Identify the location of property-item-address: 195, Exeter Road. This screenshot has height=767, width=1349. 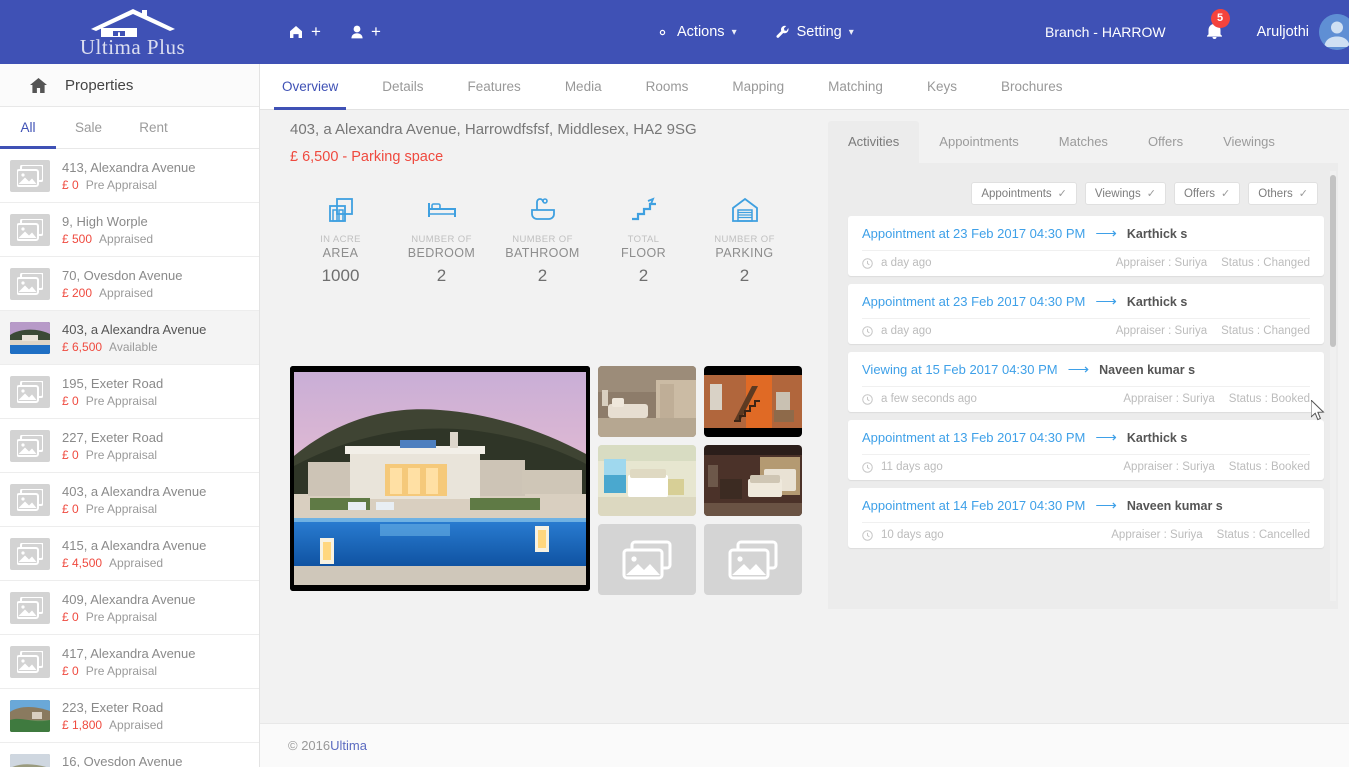
(113, 383).